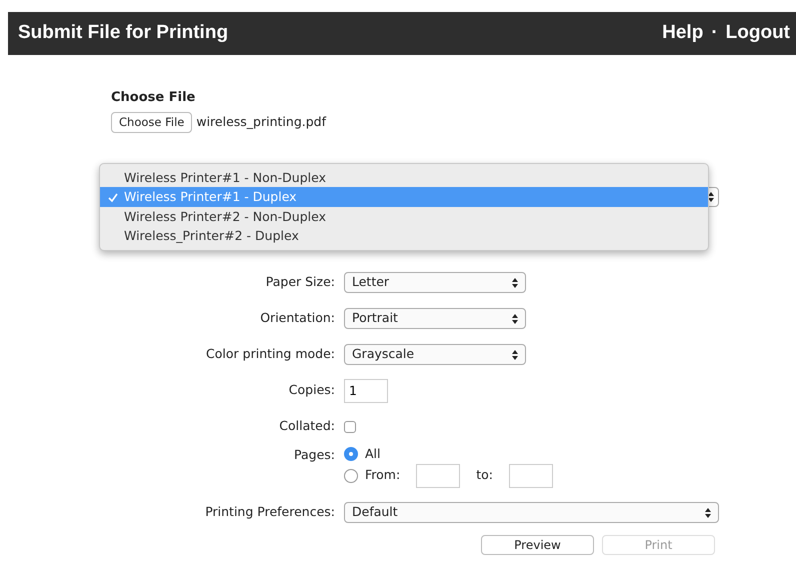 The height and width of the screenshot is (584, 796). I want to click on select-field: Portrait, so click(435, 319).